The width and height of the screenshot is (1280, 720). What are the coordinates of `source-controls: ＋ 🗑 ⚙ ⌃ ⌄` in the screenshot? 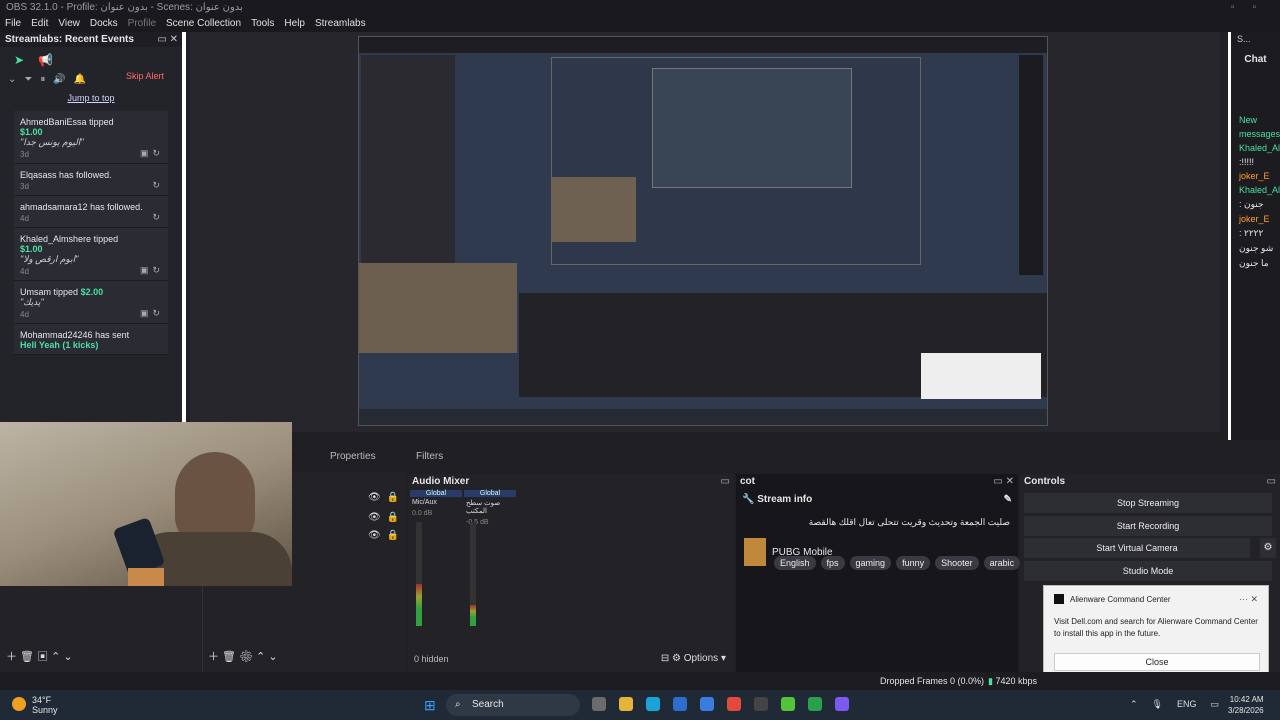 It's located at (243, 656).